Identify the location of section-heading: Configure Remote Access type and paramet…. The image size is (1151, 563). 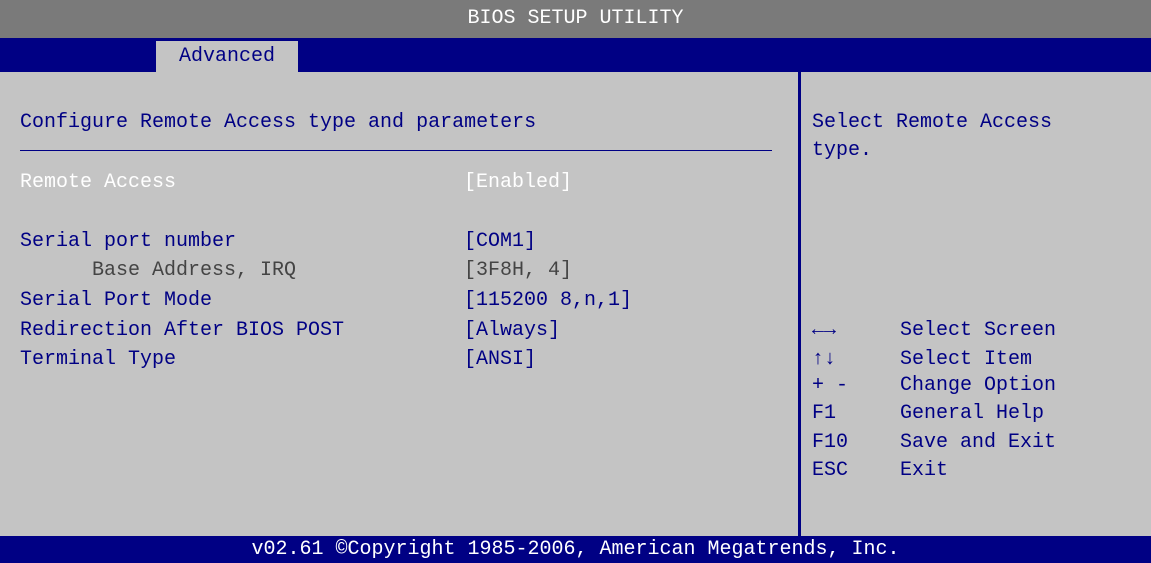
(278, 122).